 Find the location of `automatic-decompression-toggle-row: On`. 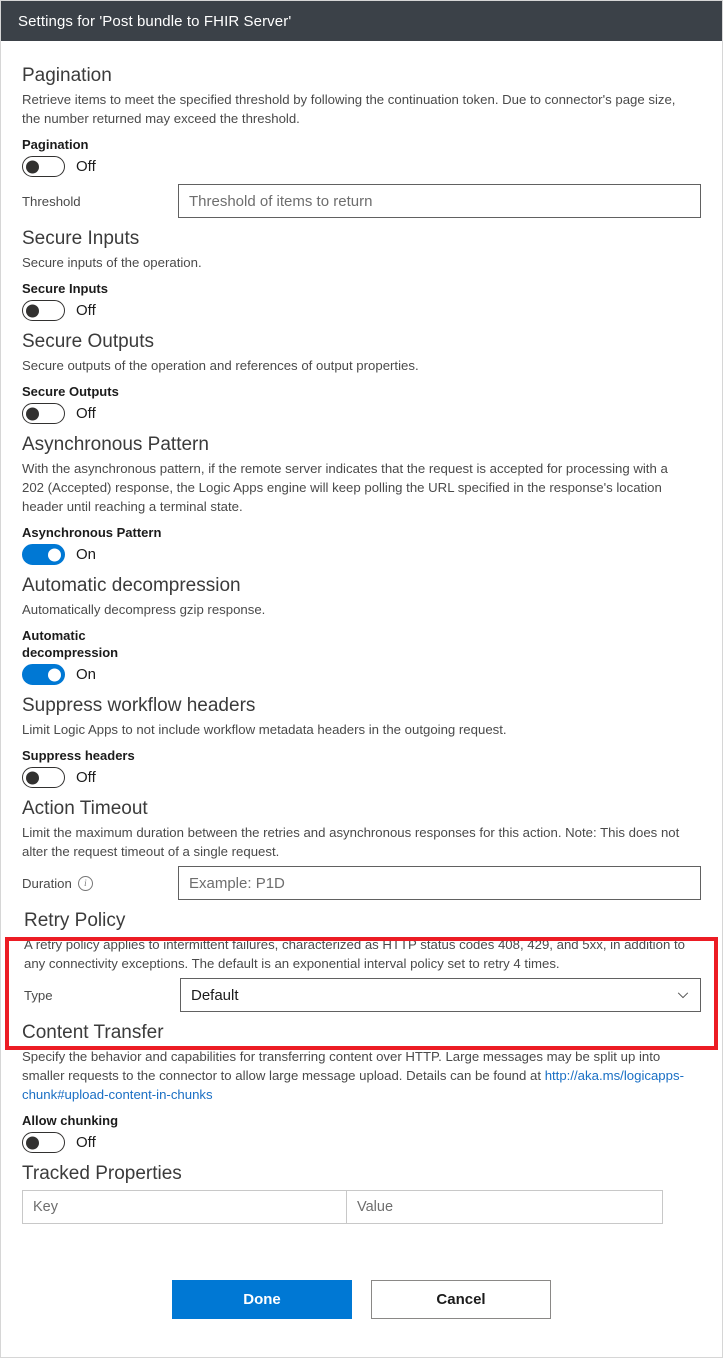

automatic-decompression-toggle-row: On is located at coordinates (361, 674).